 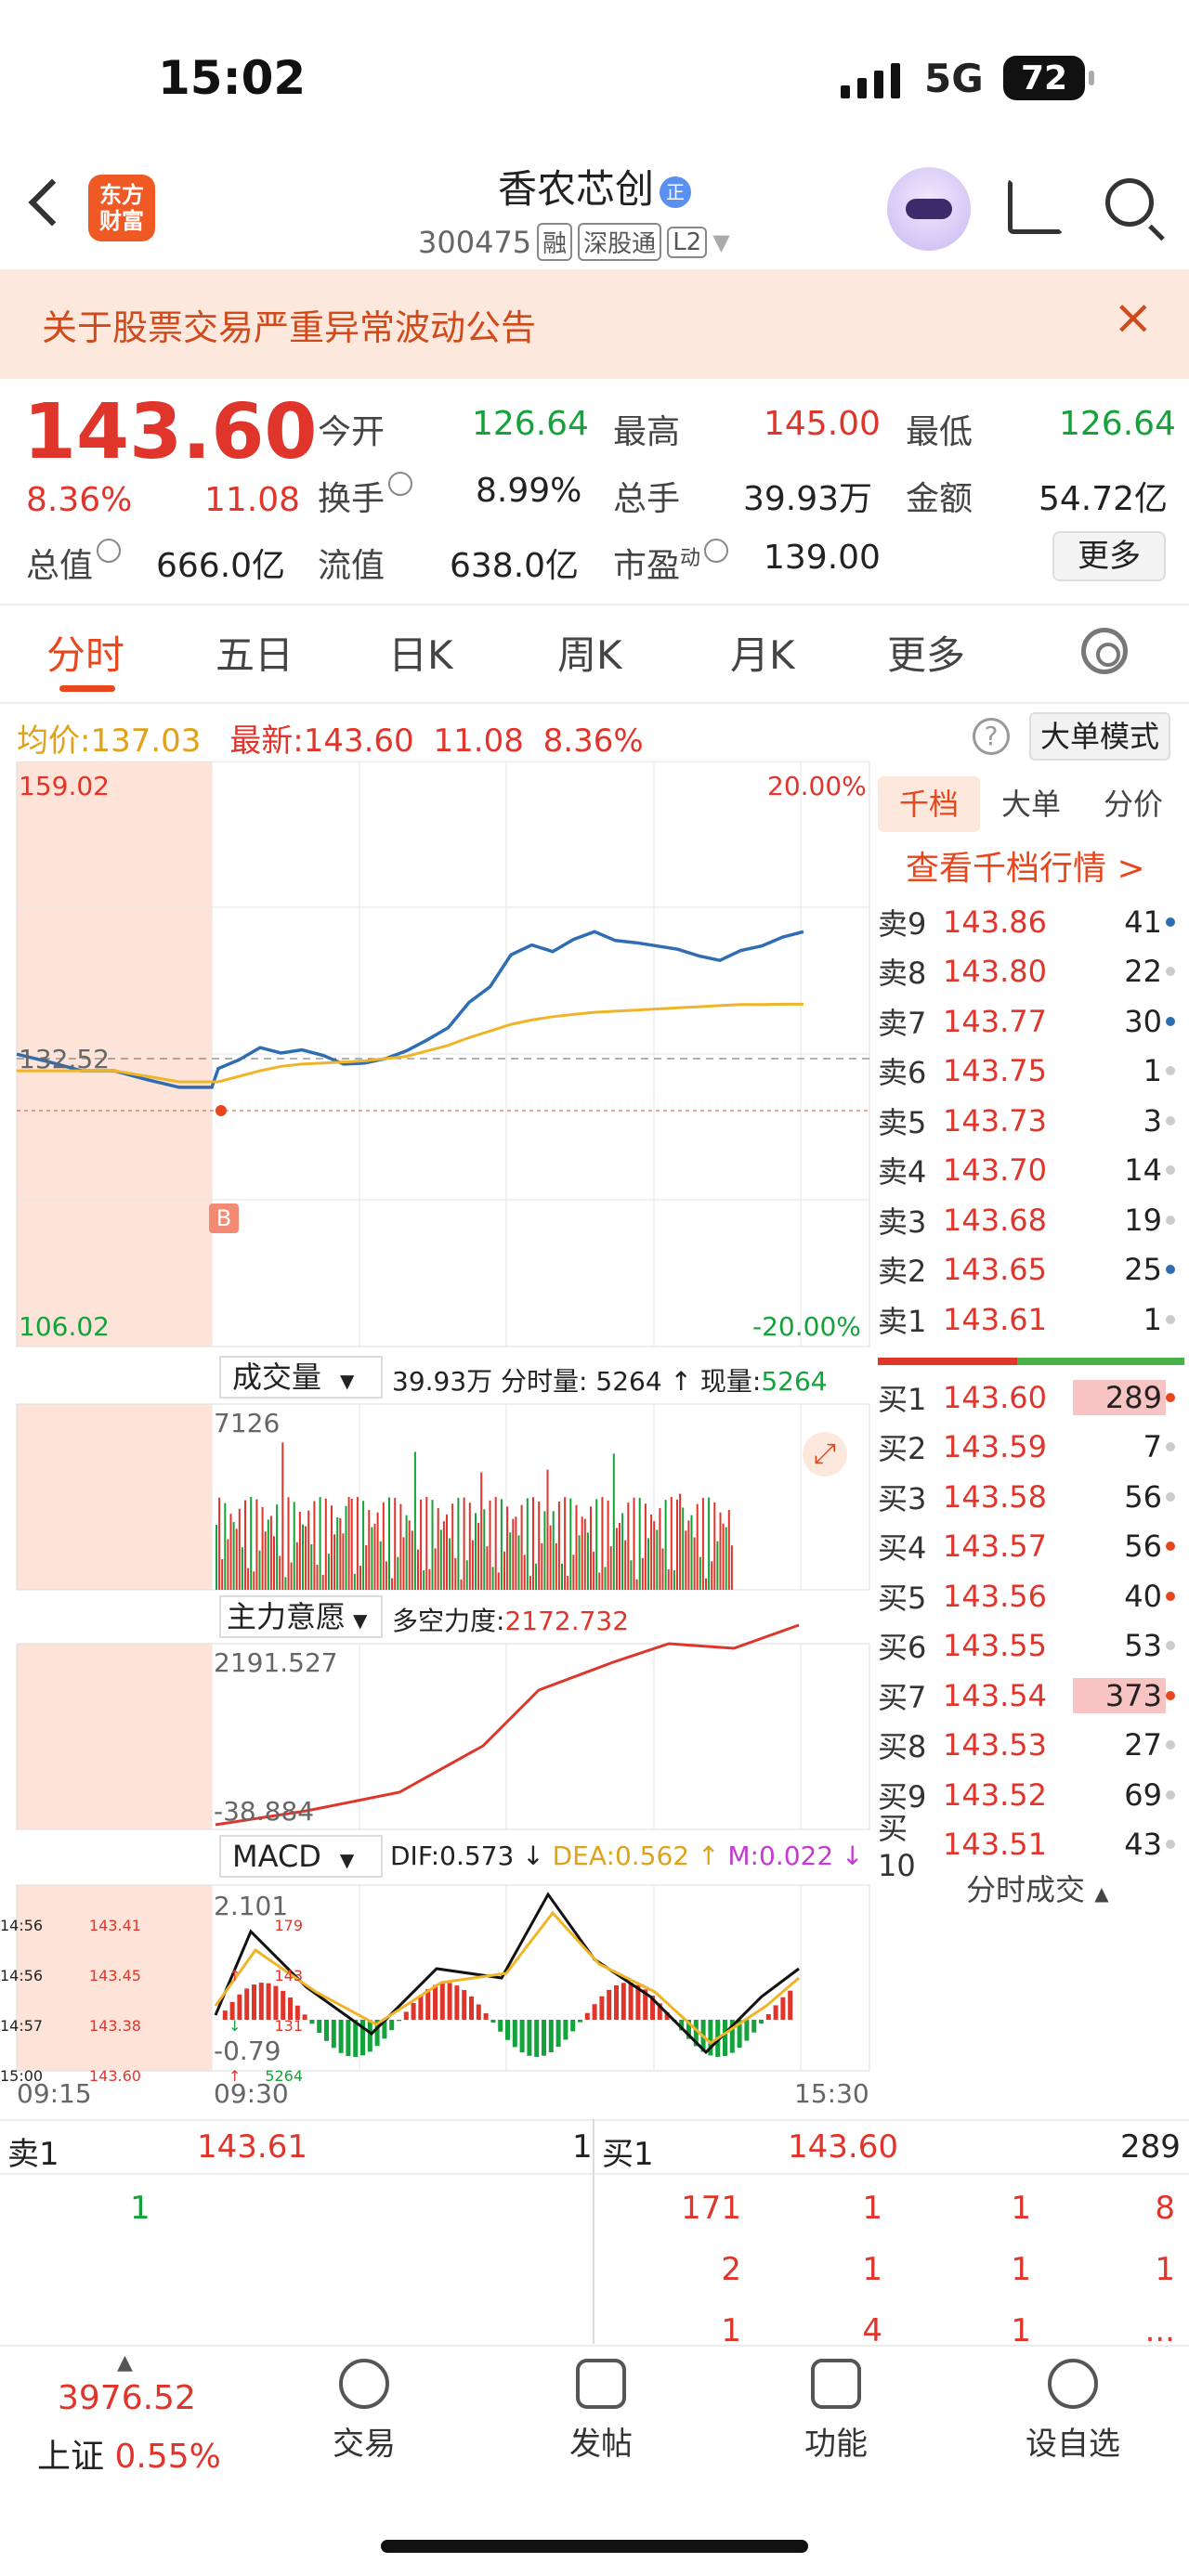 What do you see at coordinates (22, 1975) in the screenshot?
I see `tick-cell: 14:56` at bounding box center [22, 1975].